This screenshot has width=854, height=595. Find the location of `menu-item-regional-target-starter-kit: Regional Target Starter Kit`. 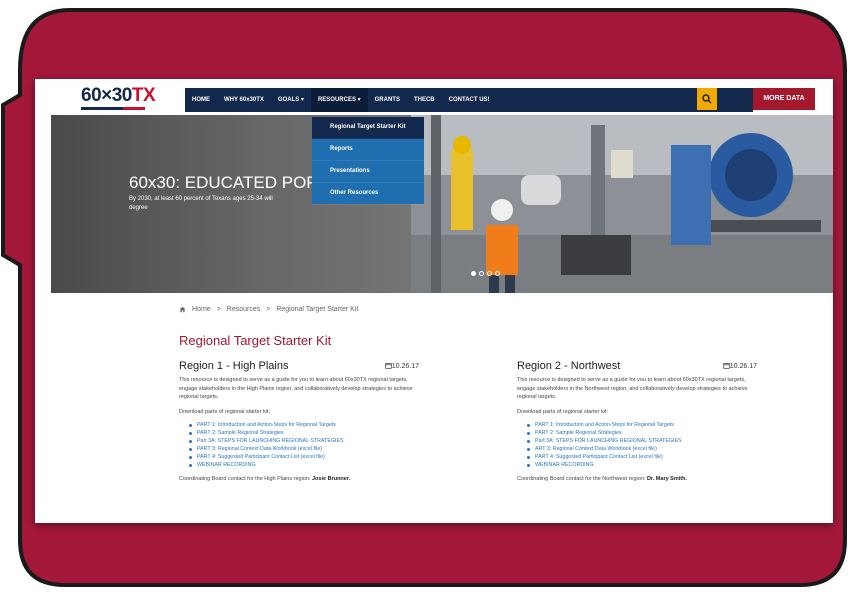

menu-item-regional-target-starter-kit: Regional Target Starter Kit is located at coordinates (368, 128).